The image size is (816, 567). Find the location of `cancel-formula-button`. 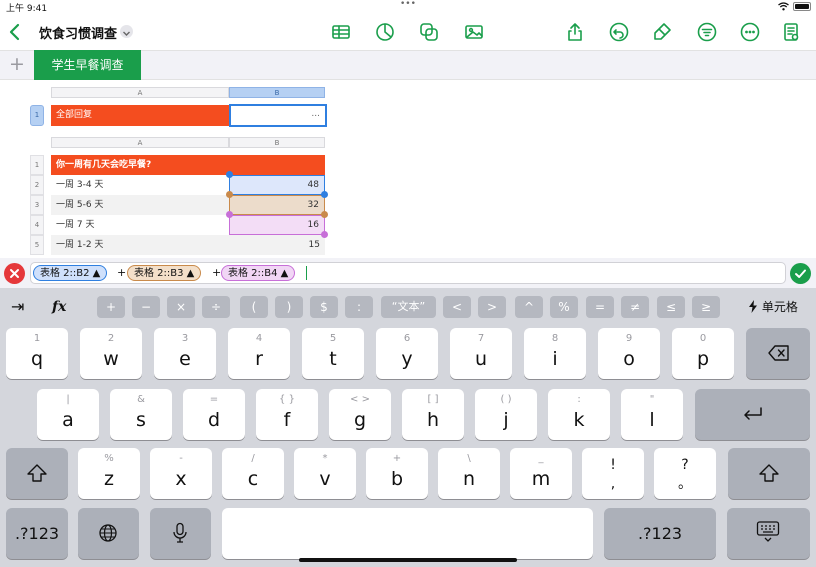

cancel-formula-button is located at coordinates (14, 273).